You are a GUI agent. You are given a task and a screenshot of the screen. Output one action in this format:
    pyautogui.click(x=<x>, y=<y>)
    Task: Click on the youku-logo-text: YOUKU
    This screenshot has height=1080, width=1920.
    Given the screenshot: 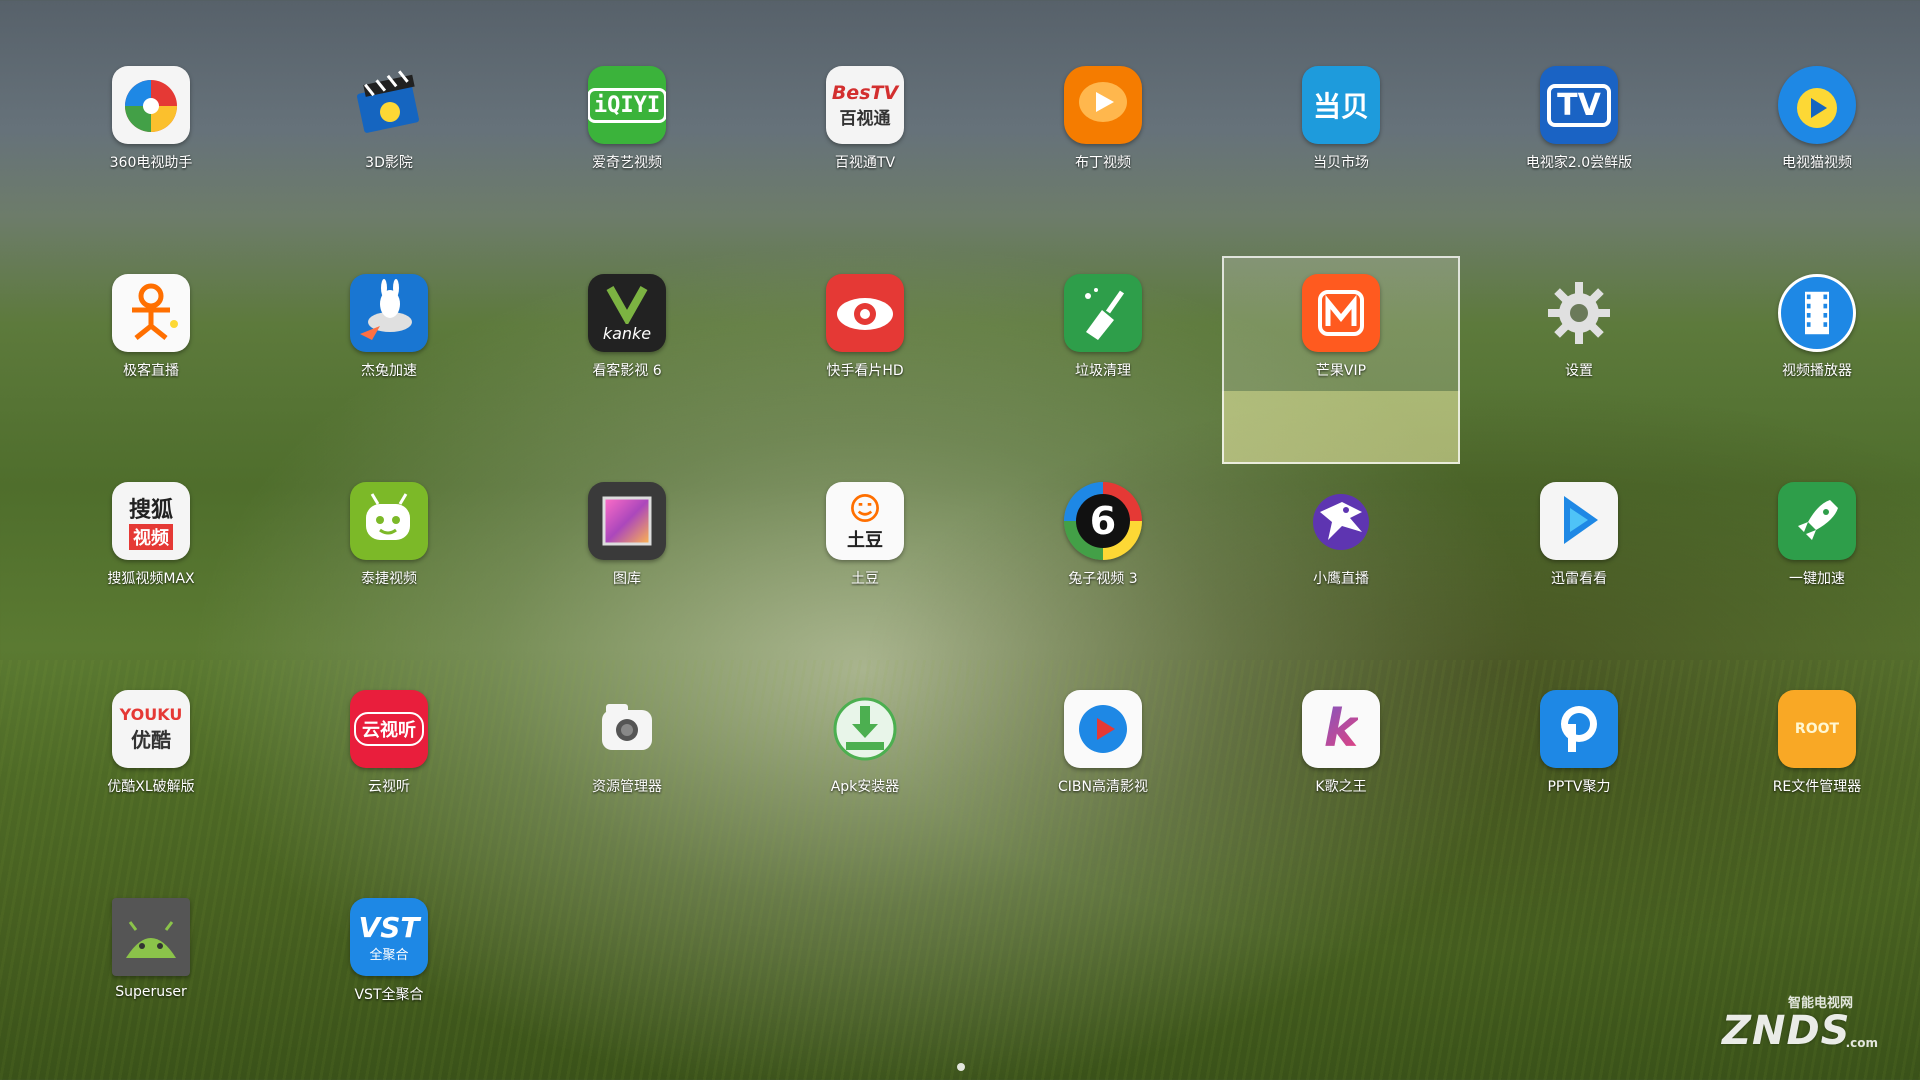 What is the action you would take?
    pyautogui.click(x=151, y=714)
    